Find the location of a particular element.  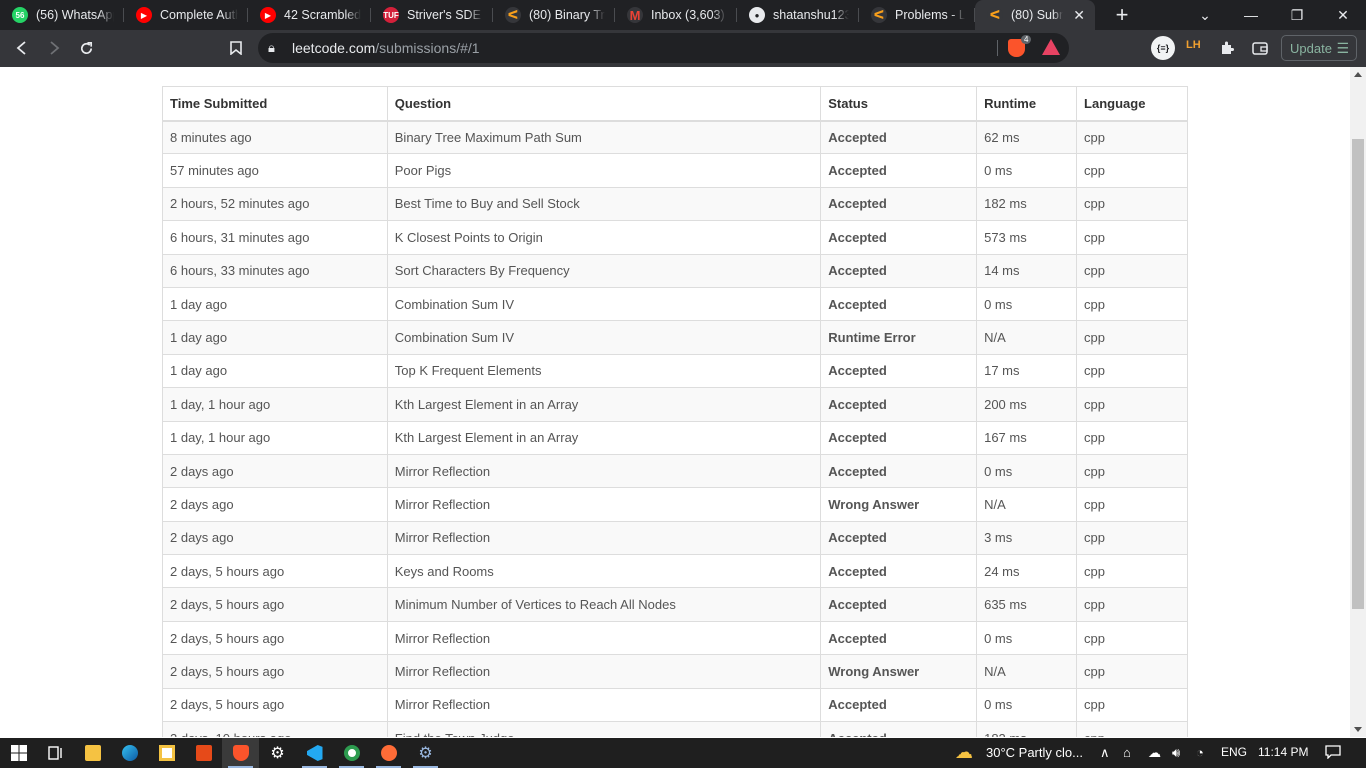

bookmark-icon is located at coordinates (236, 48).